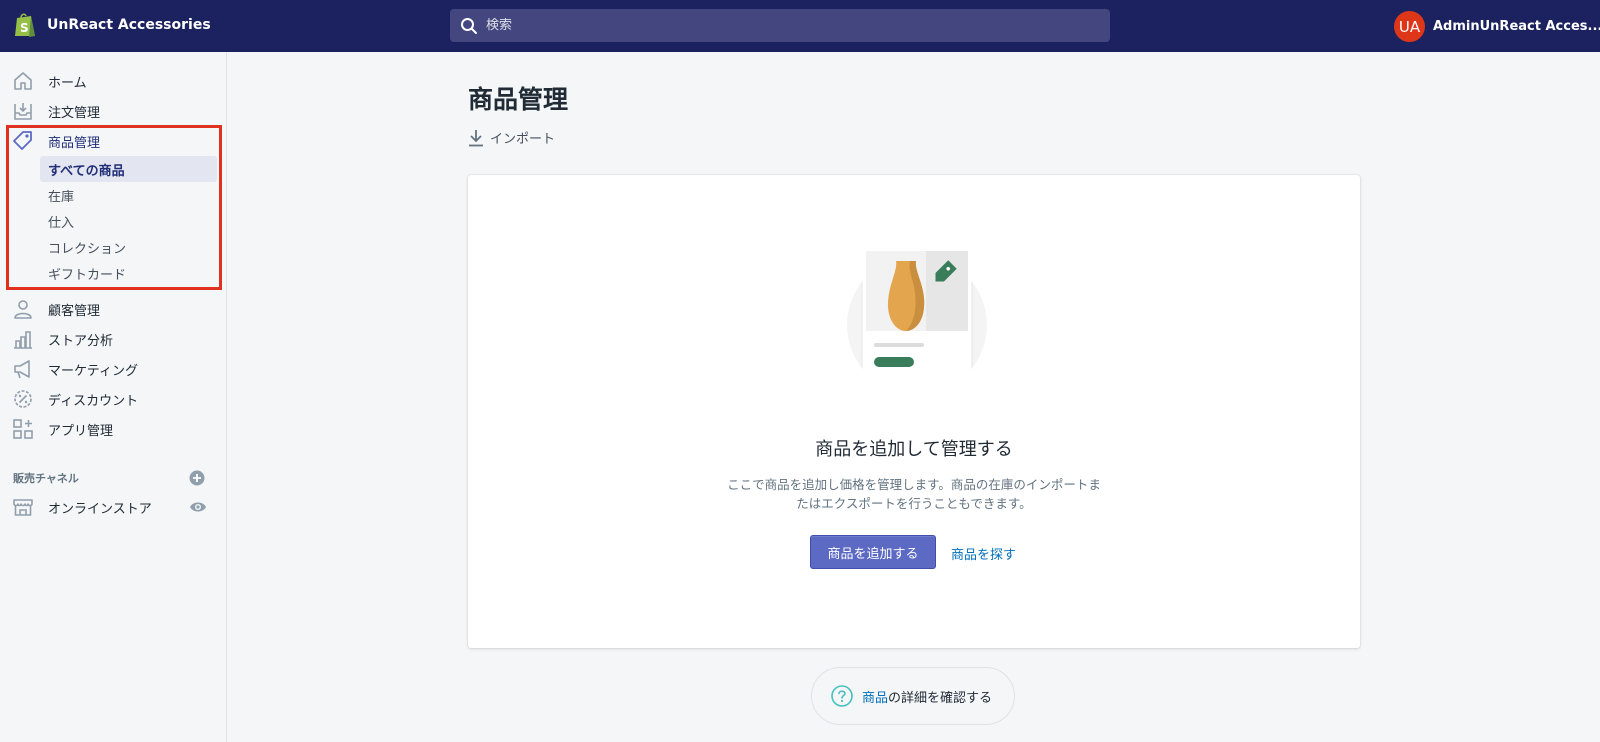  What do you see at coordinates (128, 221) in the screenshot?
I see `sidebar-subitem-transfers: 仕入` at bounding box center [128, 221].